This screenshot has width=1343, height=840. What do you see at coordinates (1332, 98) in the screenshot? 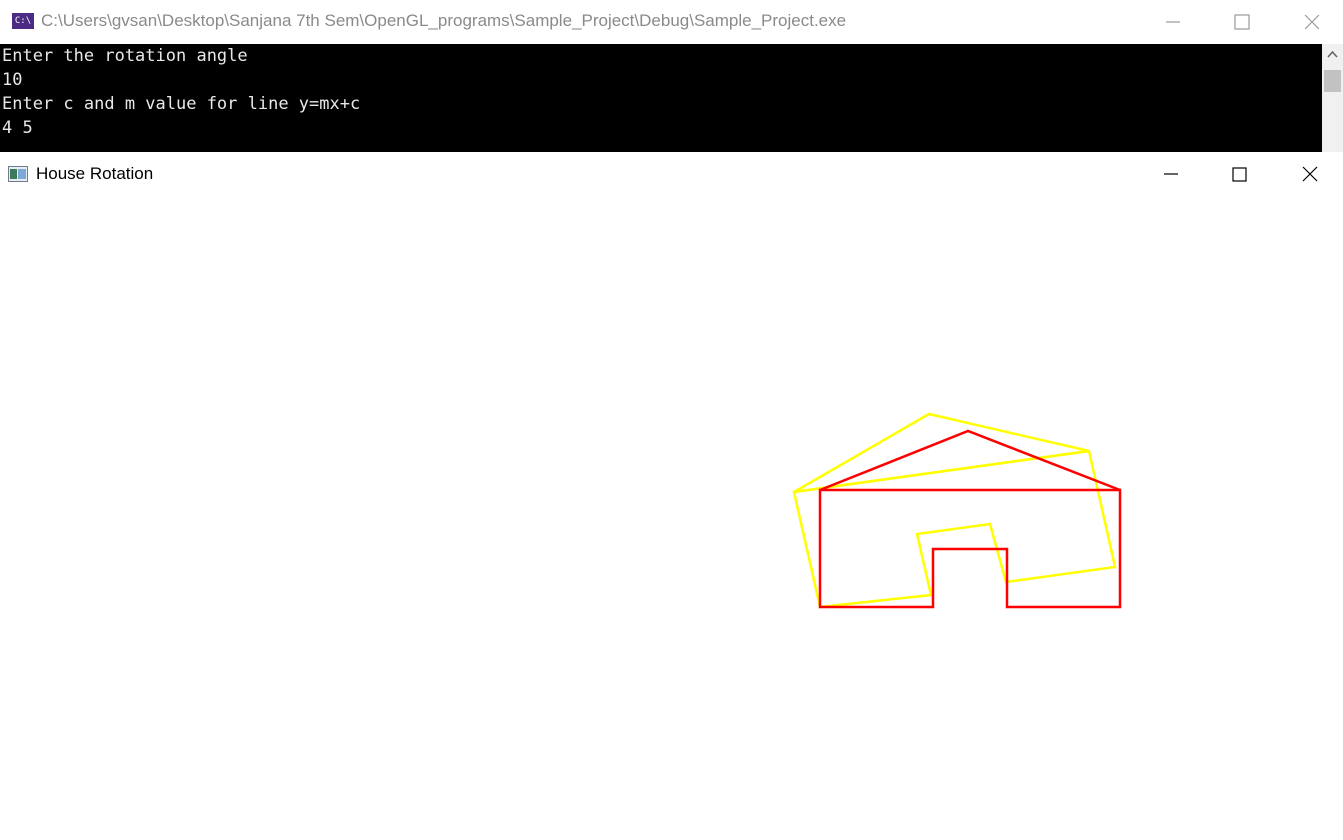
I see `console-scrollbar` at bounding box center [1332, 98].